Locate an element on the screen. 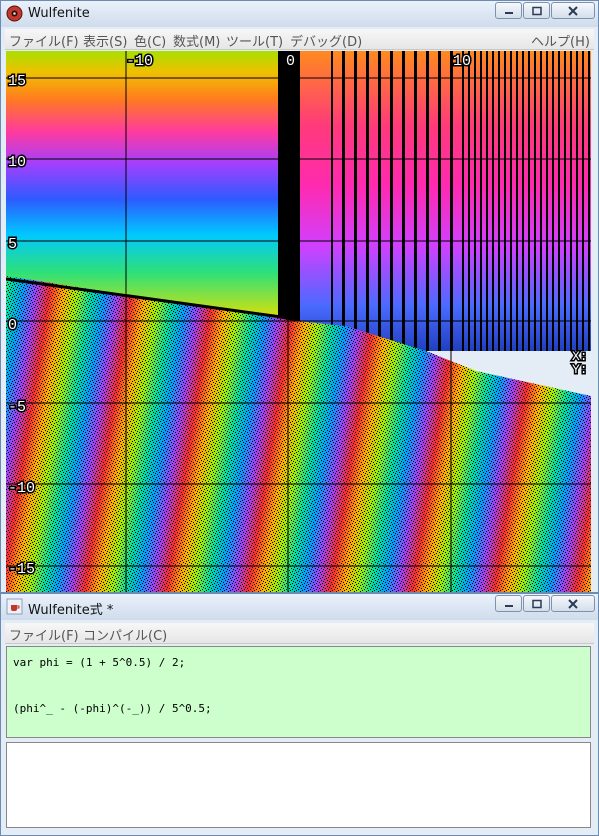 This screenshot has width=599, height=836. y-tick-label: 0 is located at coordinates (12, 325).